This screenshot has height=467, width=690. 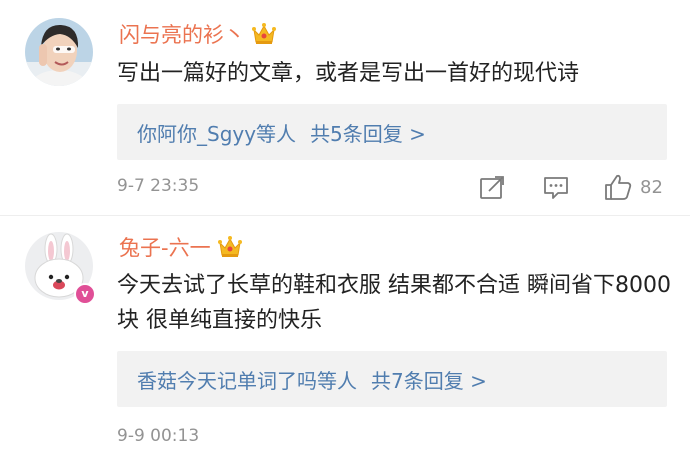 I want to click on reply-users-link: 香菇今天记单词了吗等人, so click(x=247, y=379).